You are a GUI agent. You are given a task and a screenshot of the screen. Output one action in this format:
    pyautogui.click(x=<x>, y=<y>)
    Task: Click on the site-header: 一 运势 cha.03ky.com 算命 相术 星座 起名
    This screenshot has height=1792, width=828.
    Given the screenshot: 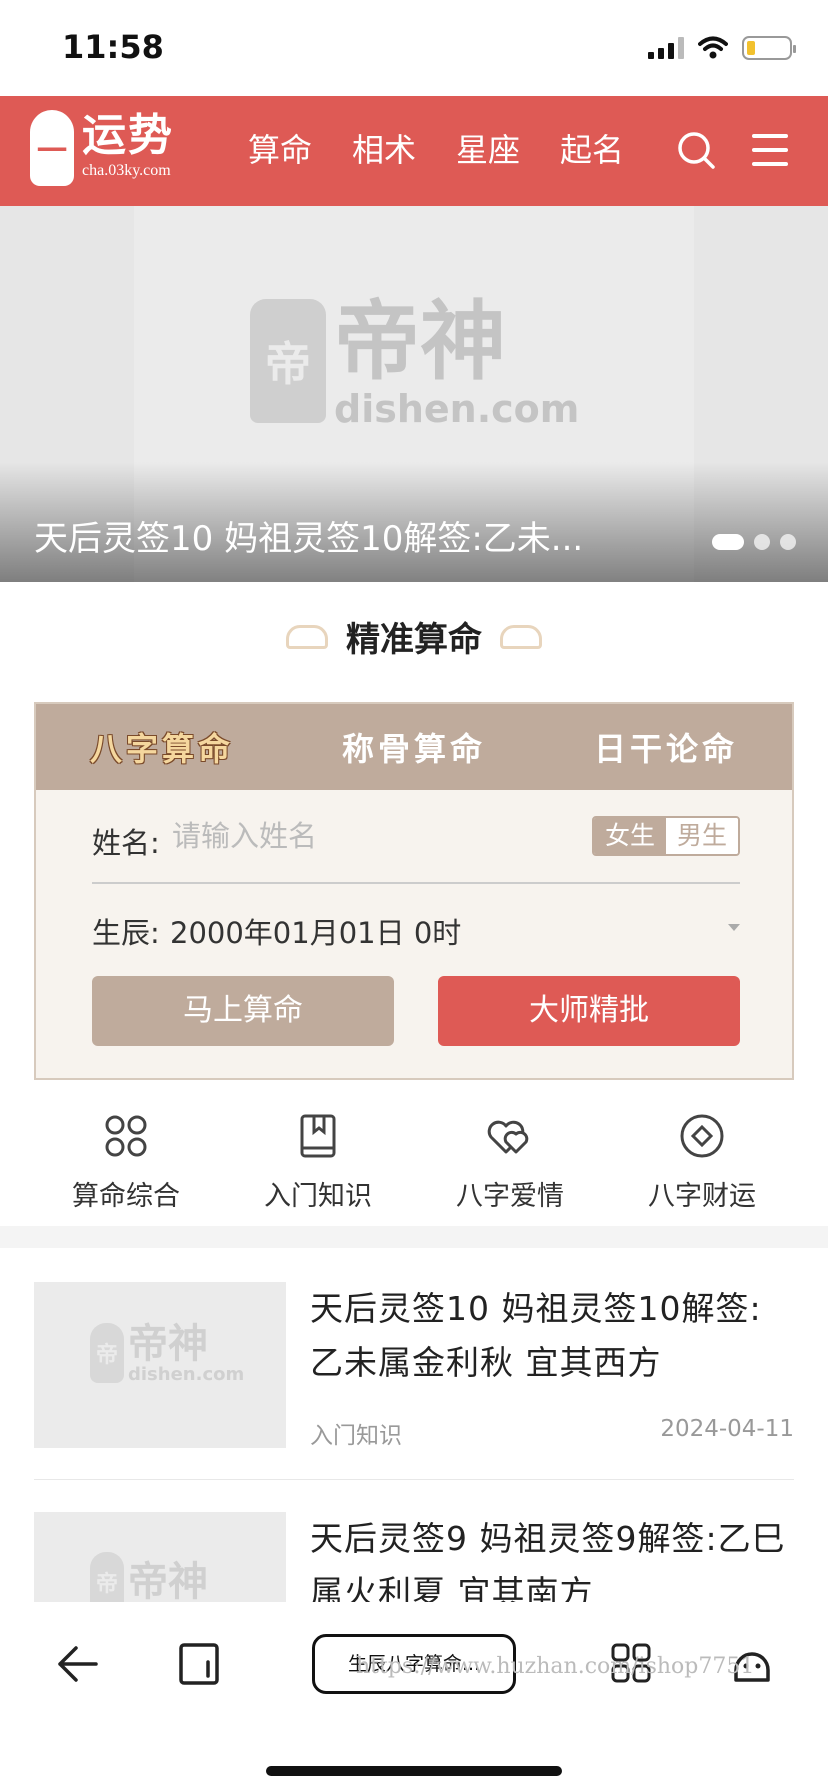 What is the action you would take?
    pyautogui.click(x=414, y=151)
    